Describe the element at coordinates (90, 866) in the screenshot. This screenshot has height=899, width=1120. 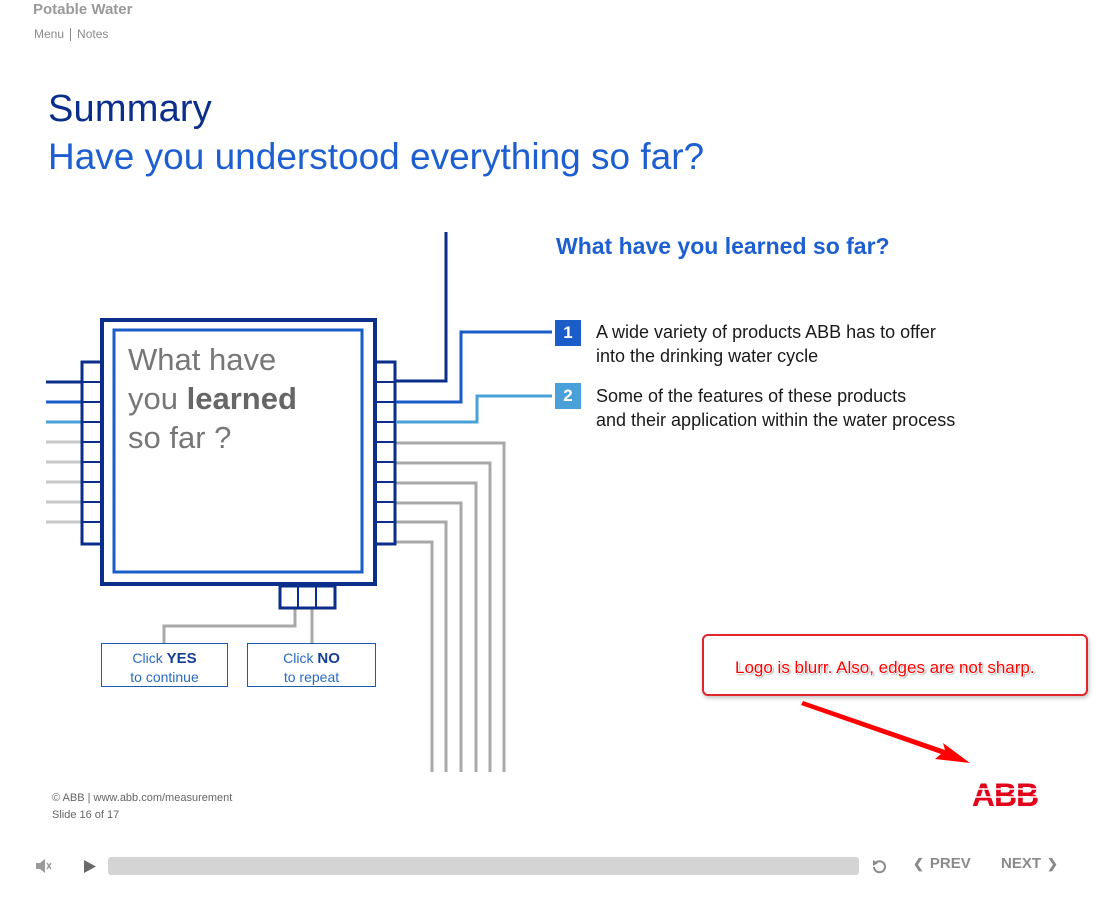
I see `play-icon` at that location.